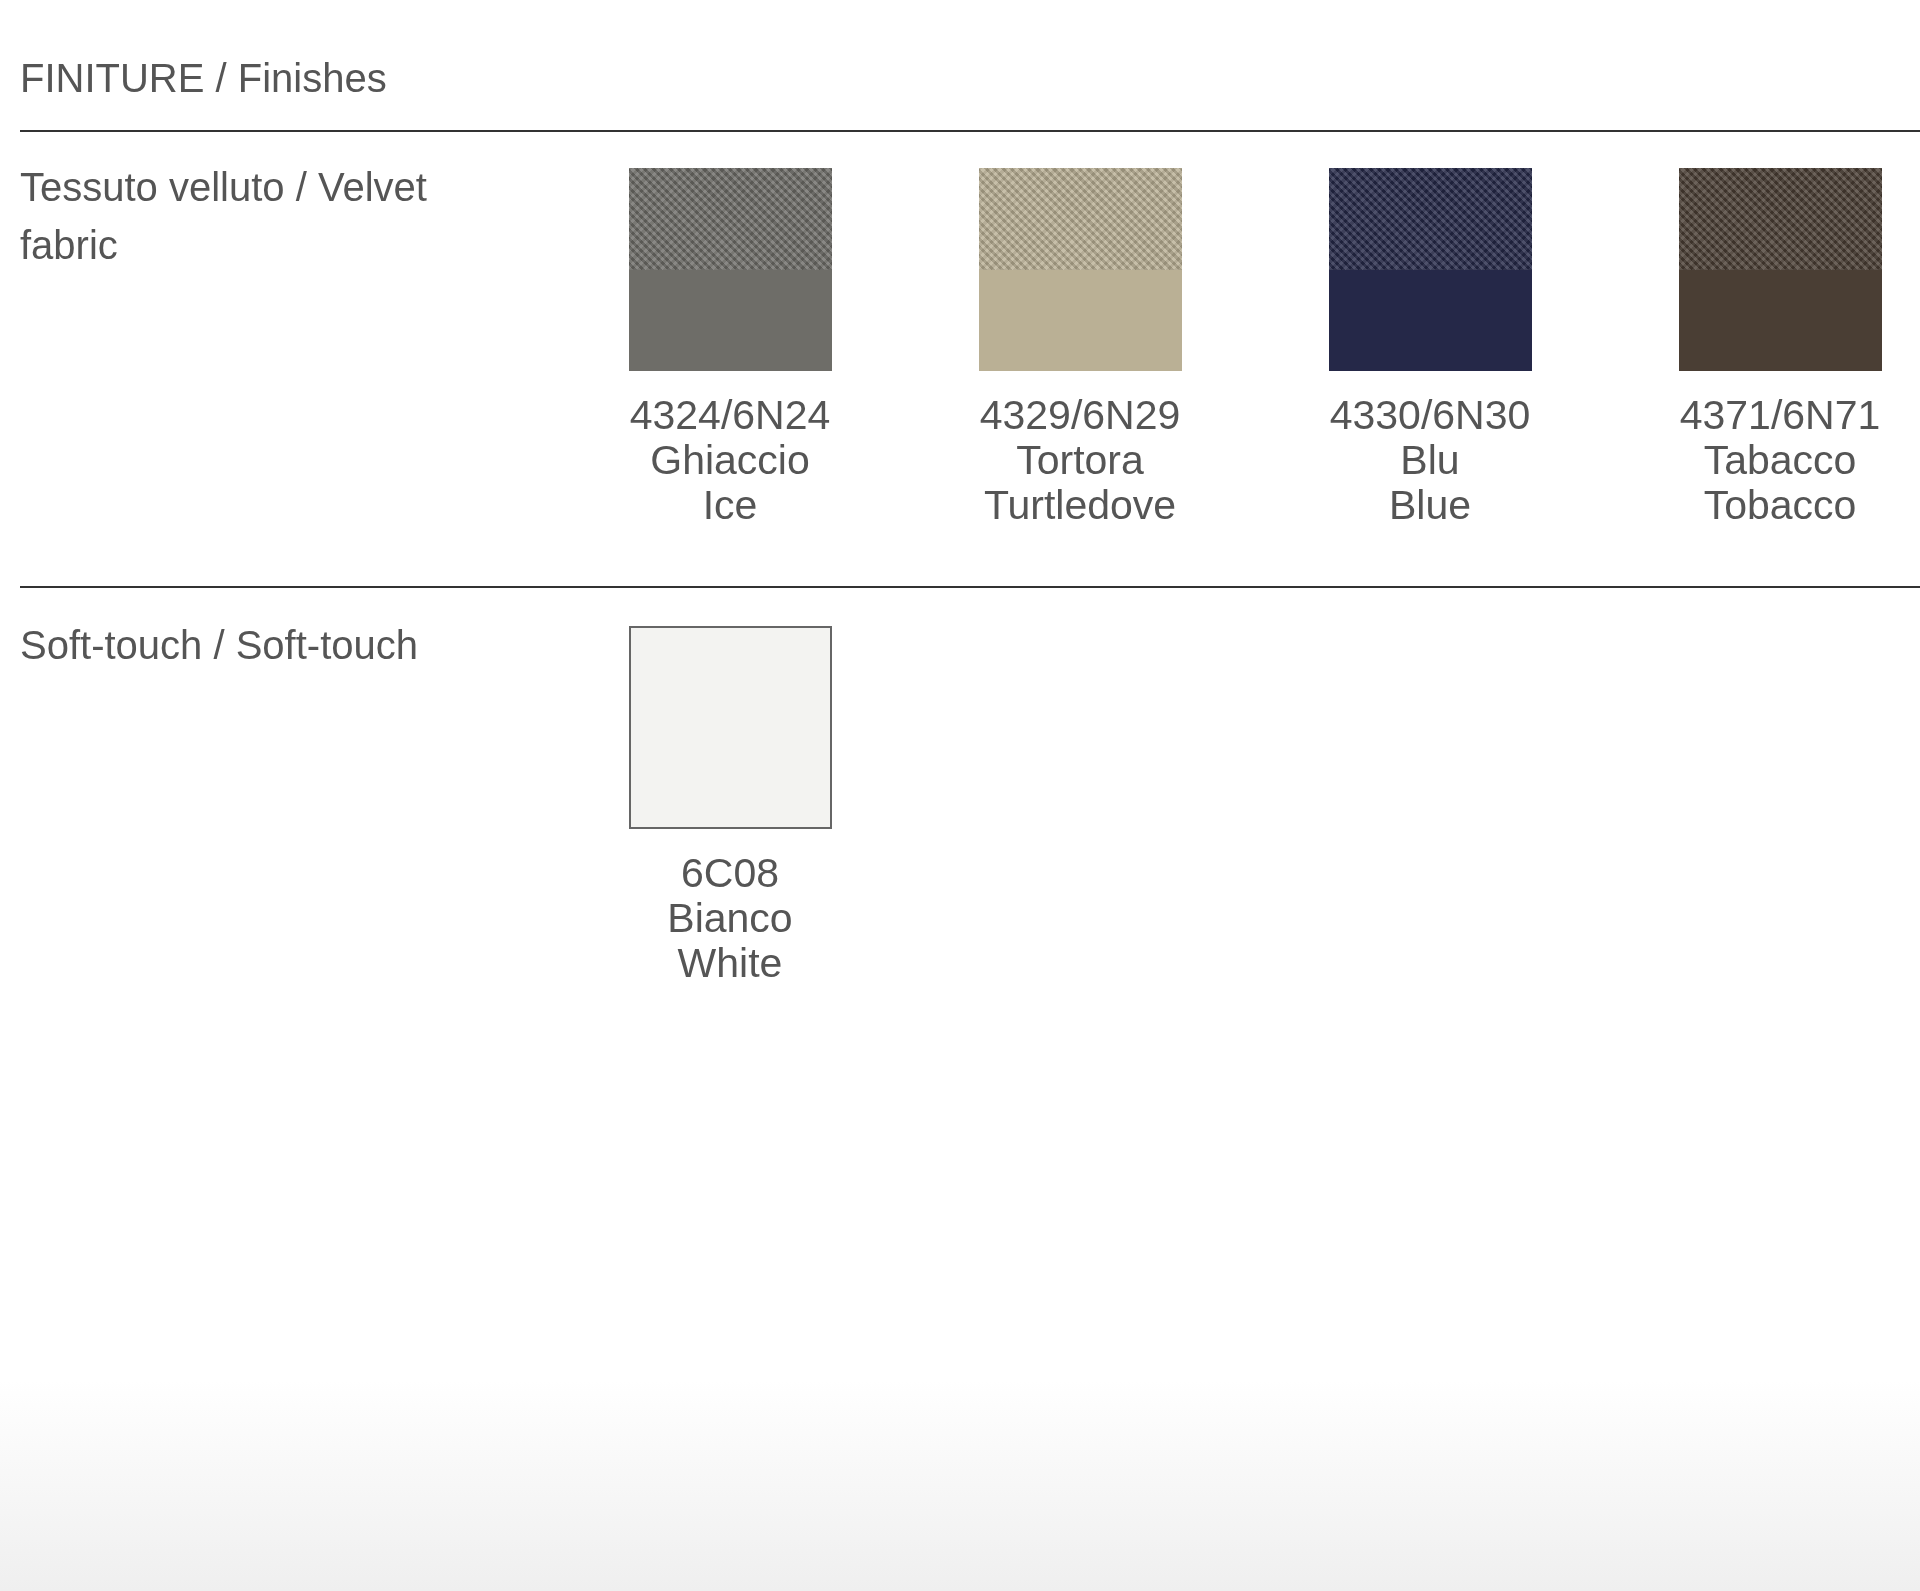  Describe the element at coordinates (730, 873) in the screenshot. I see `swatch-code: 6C08` at that location.